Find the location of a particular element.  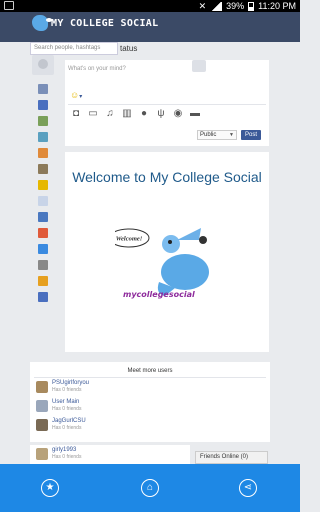

camera-icon: ◘ is located at coordinates (76, 114).